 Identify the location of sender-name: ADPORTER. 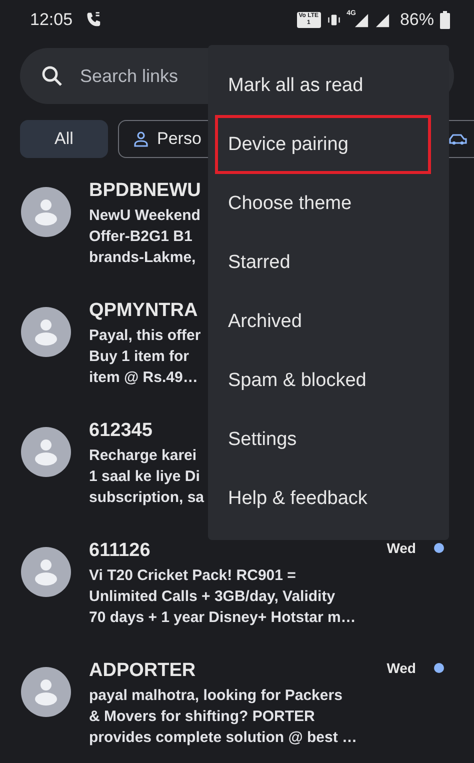
(142, 671).